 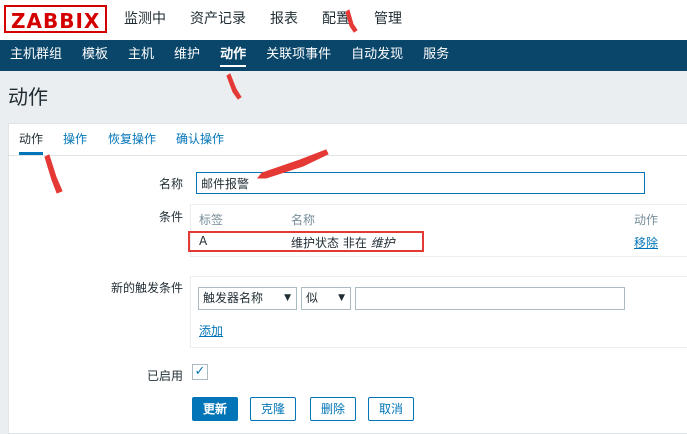 I want to click on sub-nav: 主机群组 模板 主机 维护 动作 关联项事件 自动发现 服务, so click(x=343, y=55).